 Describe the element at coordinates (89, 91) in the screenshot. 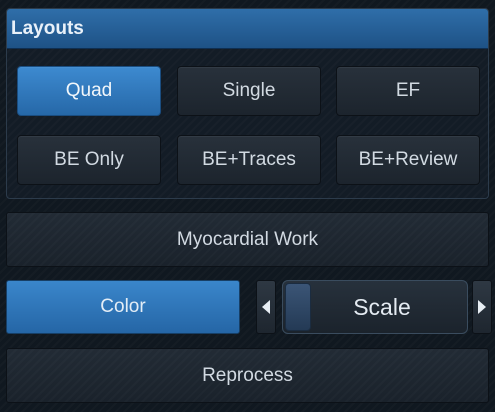

I see `layout-quad-button: Quad` at that location.